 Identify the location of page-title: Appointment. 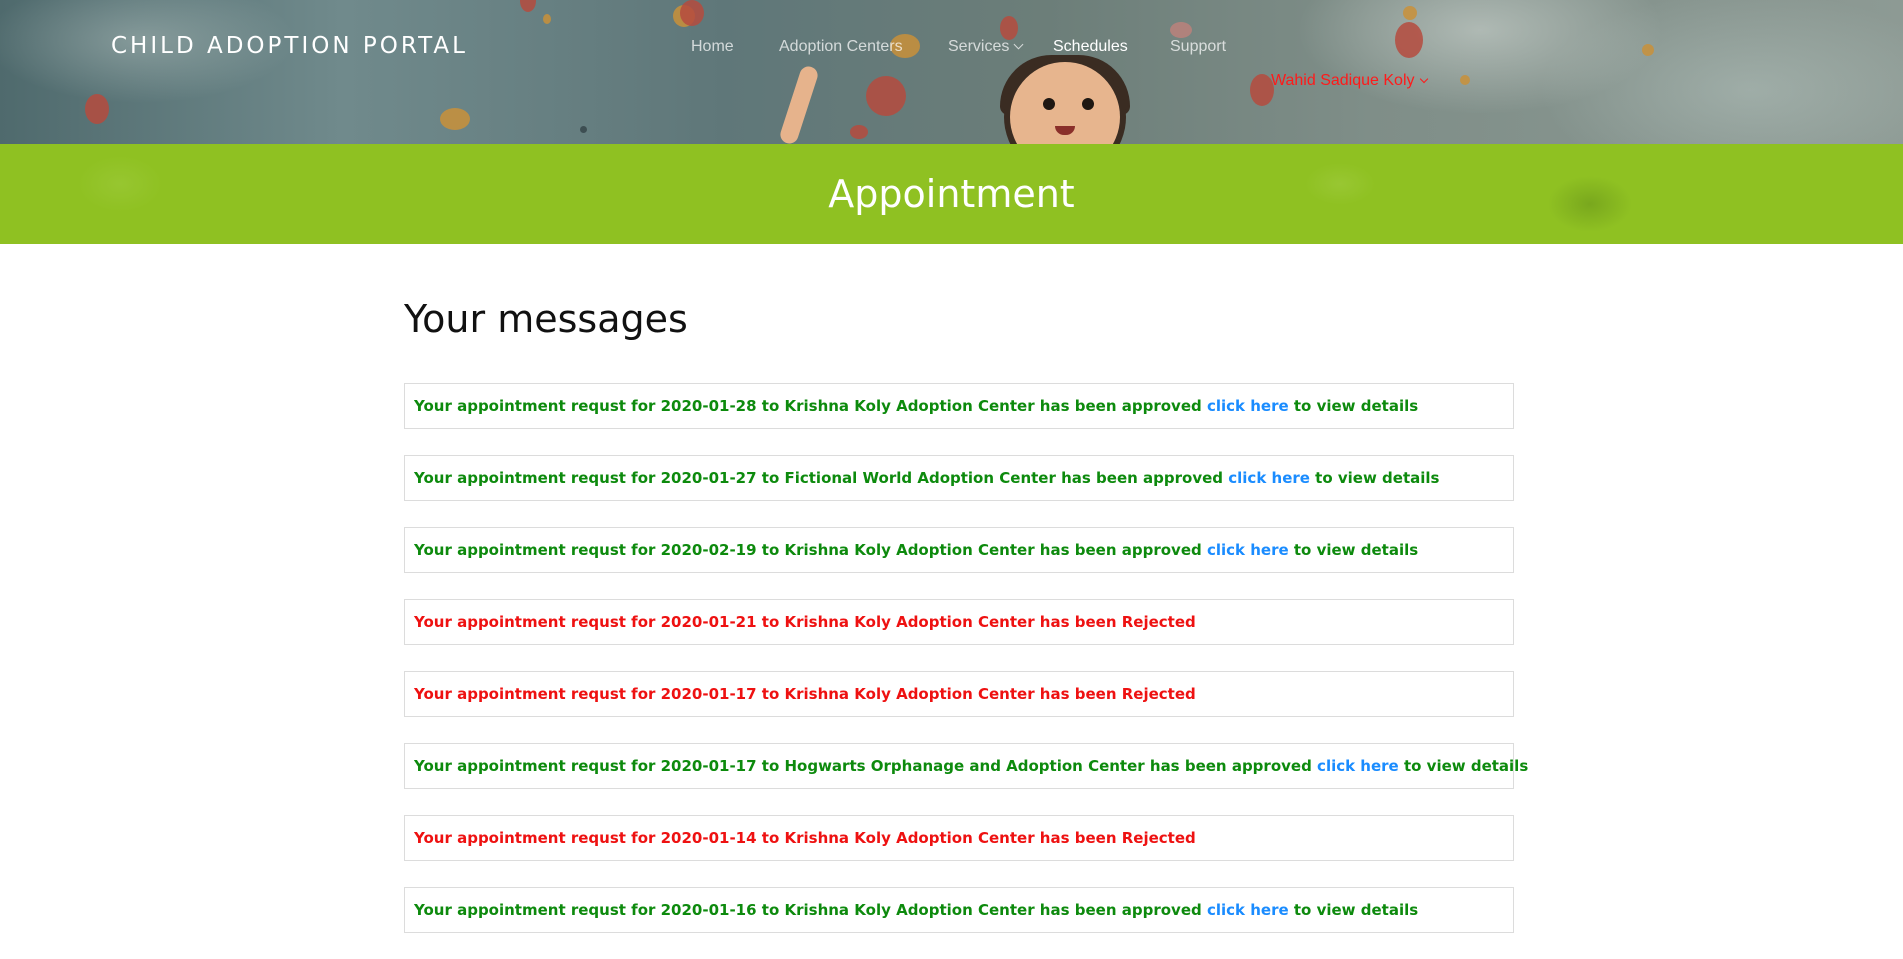
(951, 194).